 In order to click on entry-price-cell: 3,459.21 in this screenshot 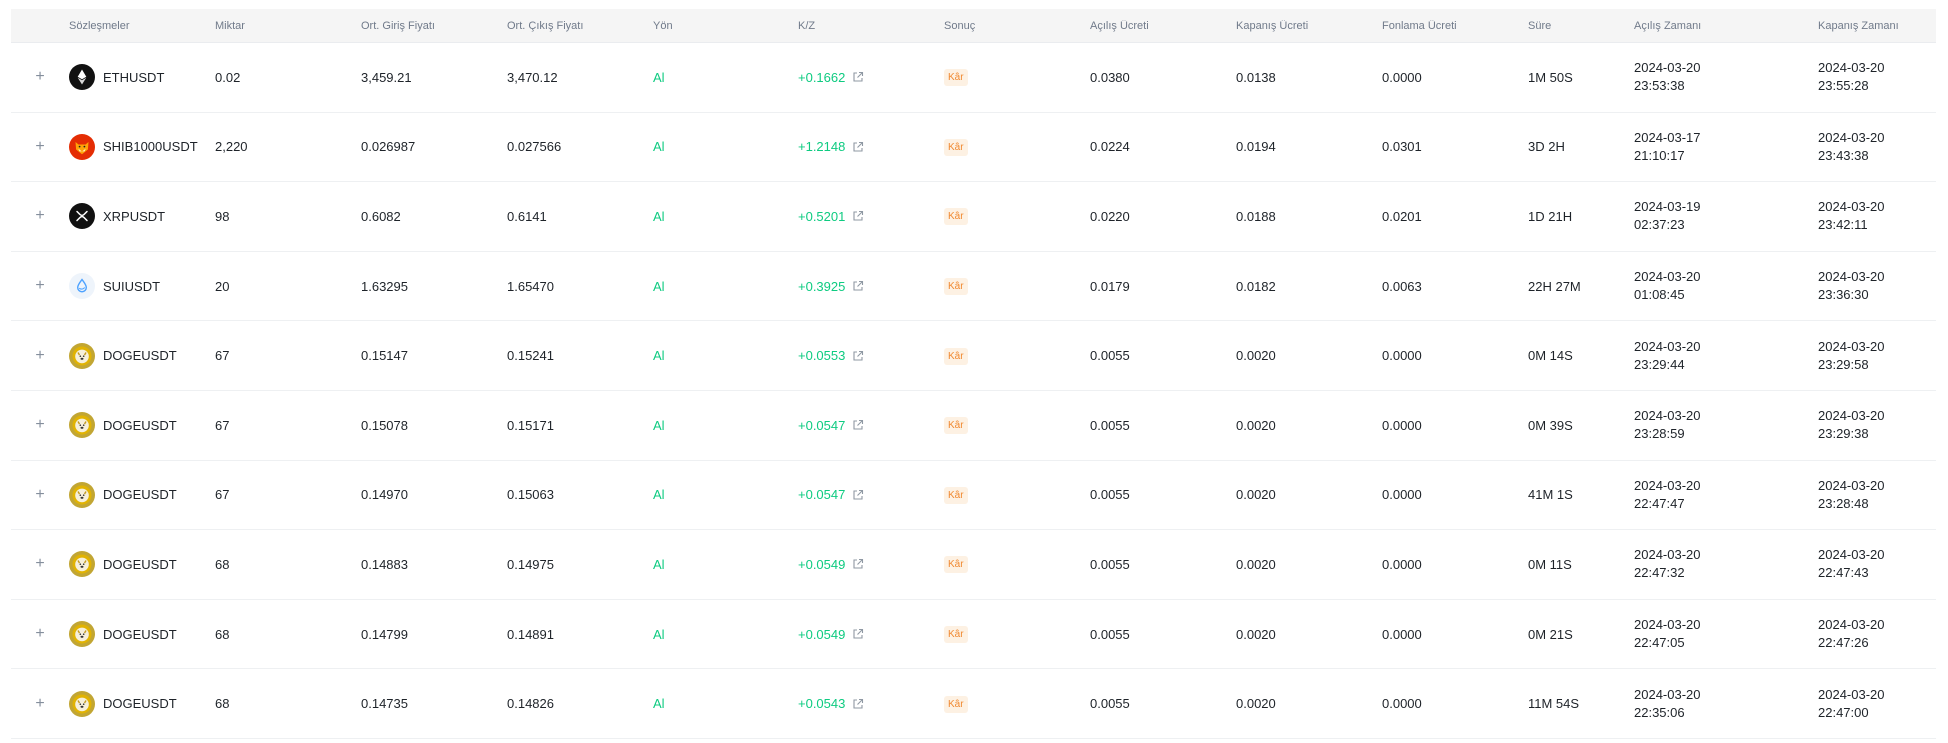, I will do `click(386, 77)`.